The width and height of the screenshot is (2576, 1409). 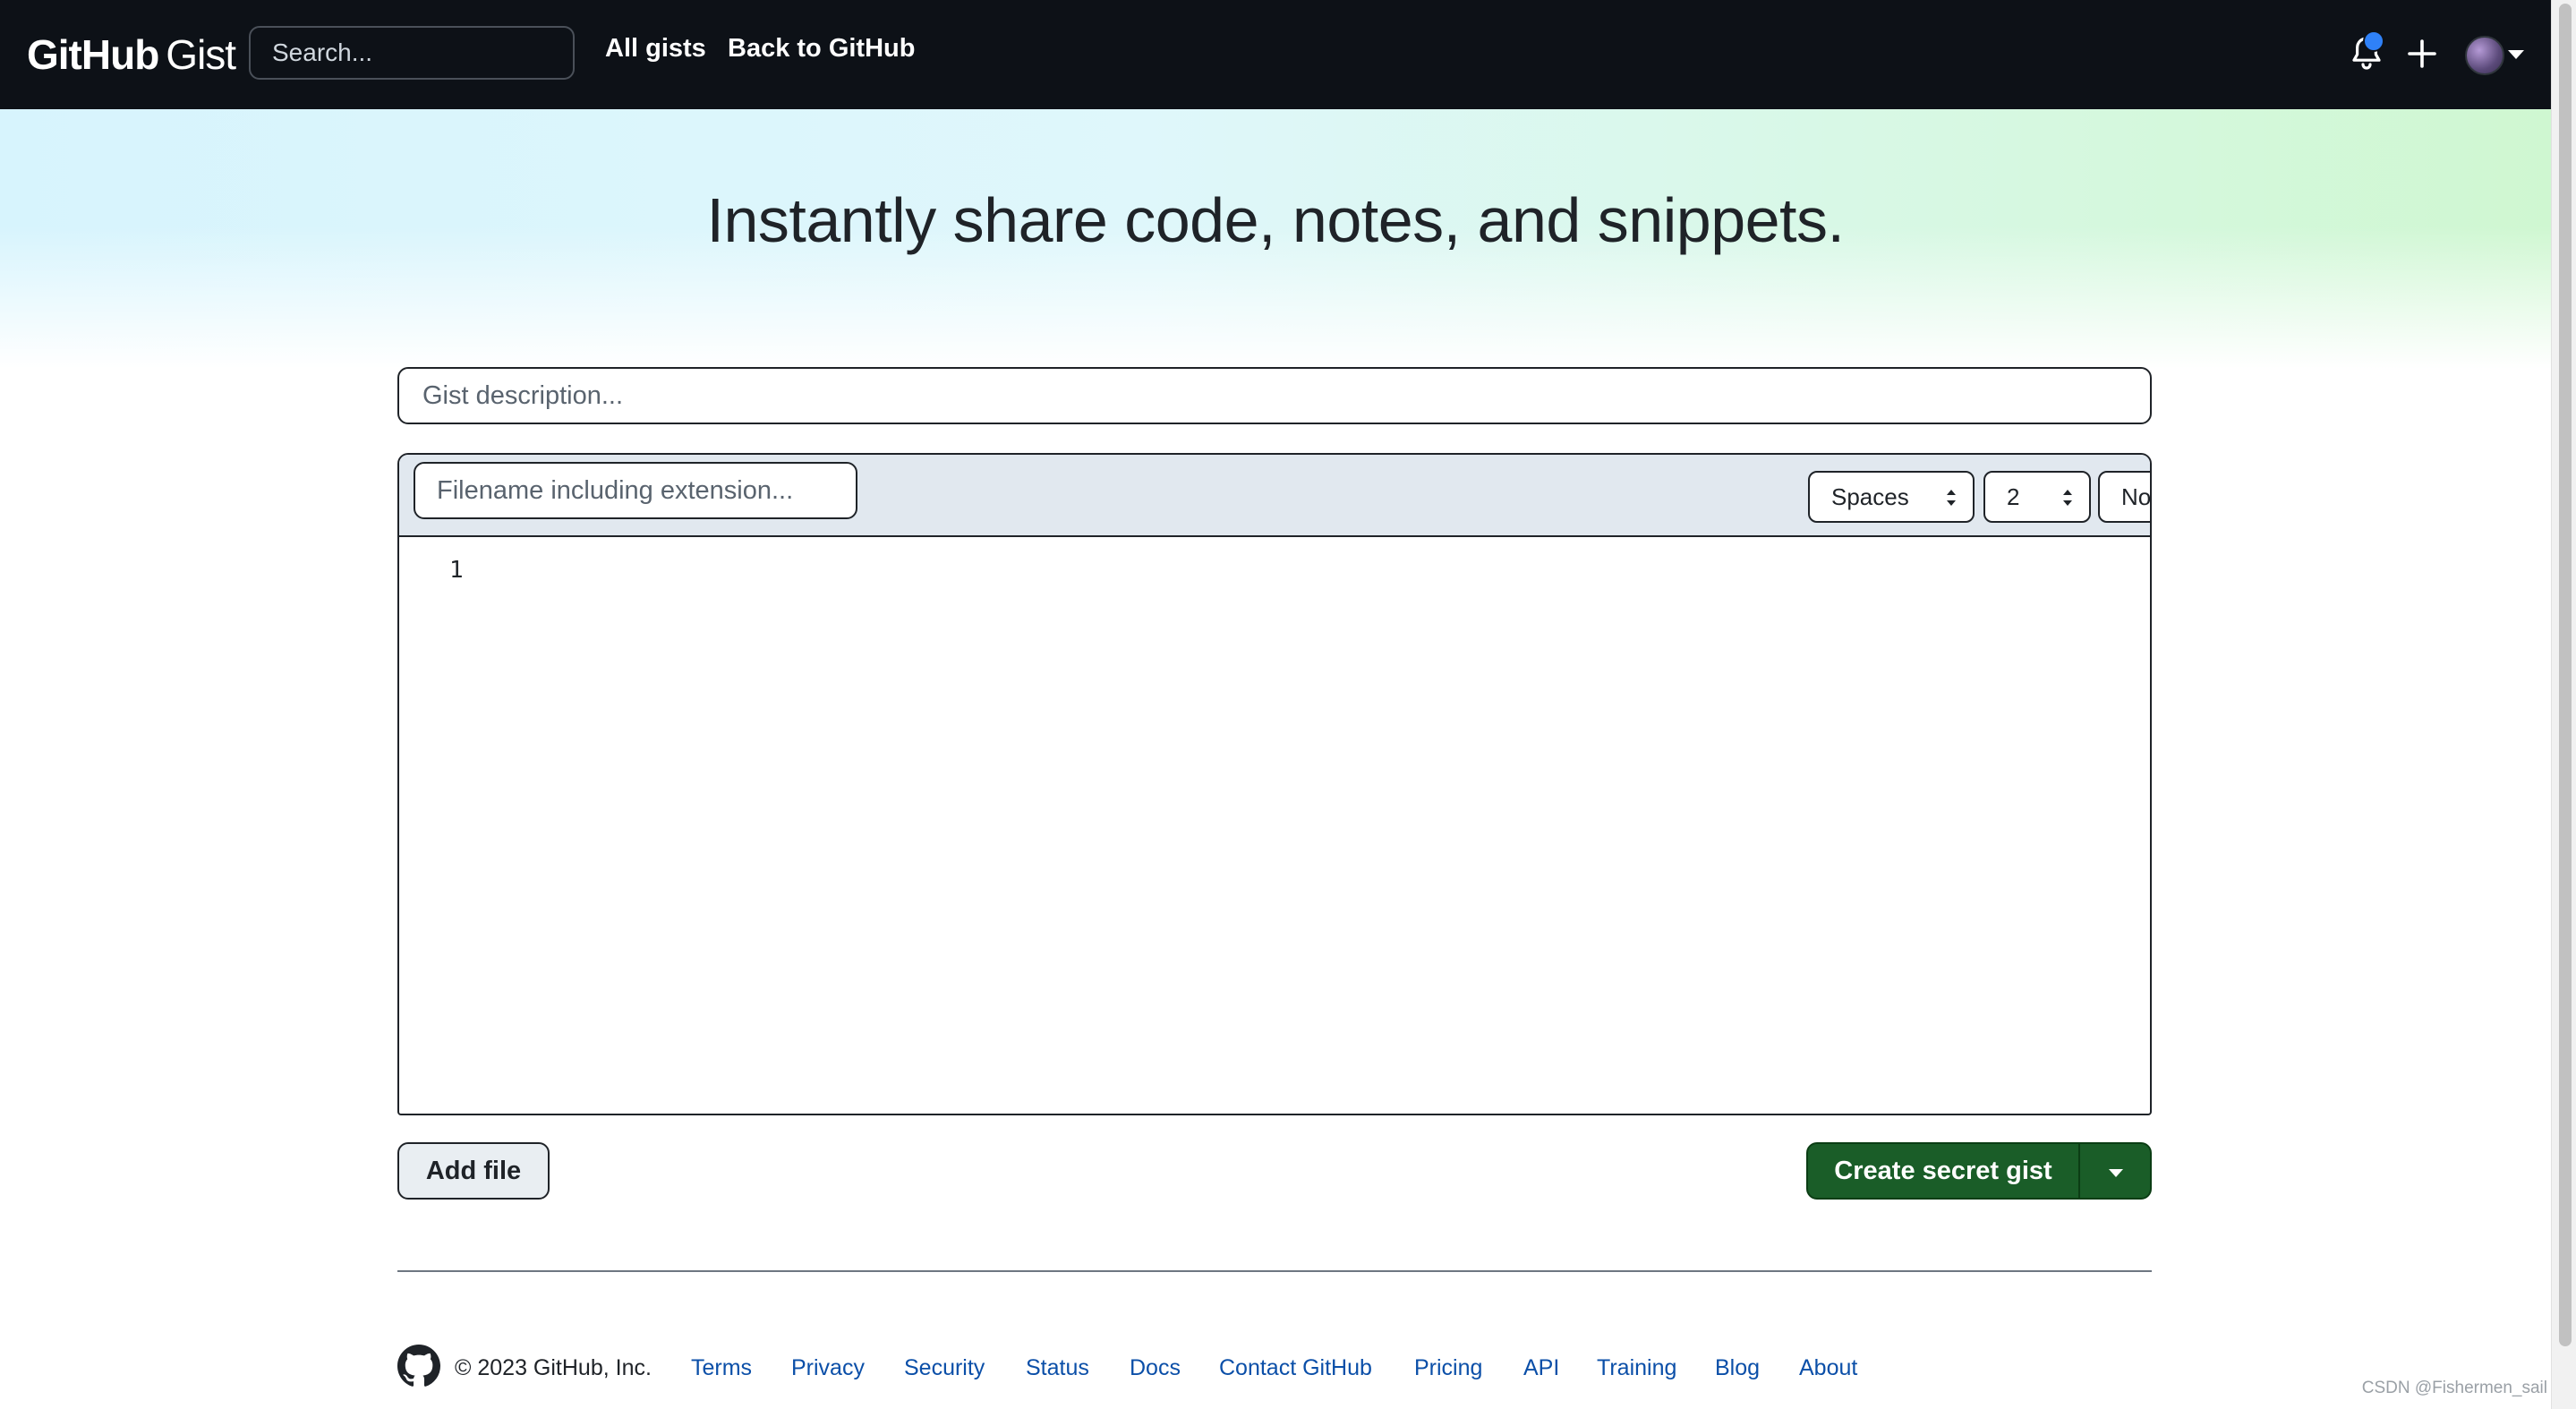 I want to click on footer-link-privacy: Privacy, so click(x=828, y=1368).